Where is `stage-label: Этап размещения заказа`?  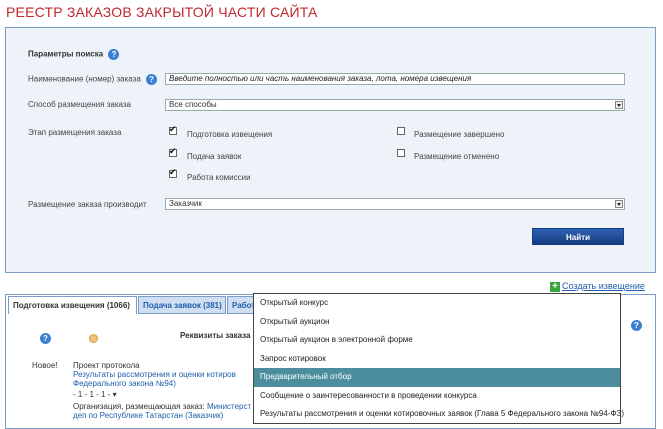 stage-label: Этап размещения заказа is located at coordinates (75, 132).